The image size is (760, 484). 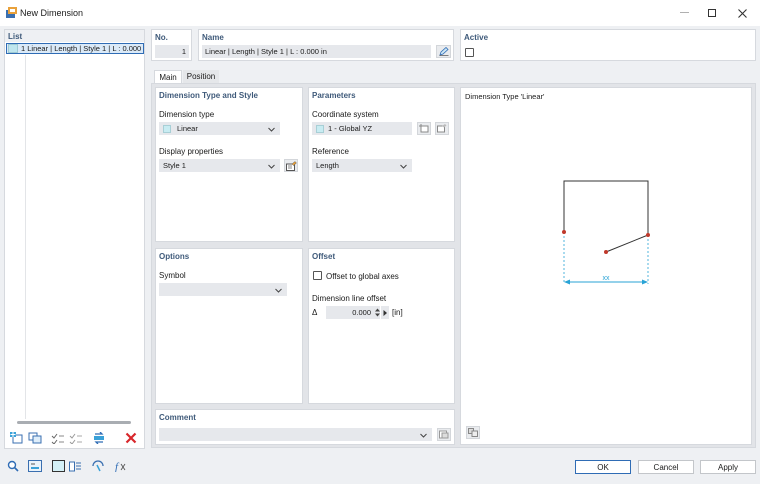 I want to click on svg-text: f, so click(x=117, y=466).